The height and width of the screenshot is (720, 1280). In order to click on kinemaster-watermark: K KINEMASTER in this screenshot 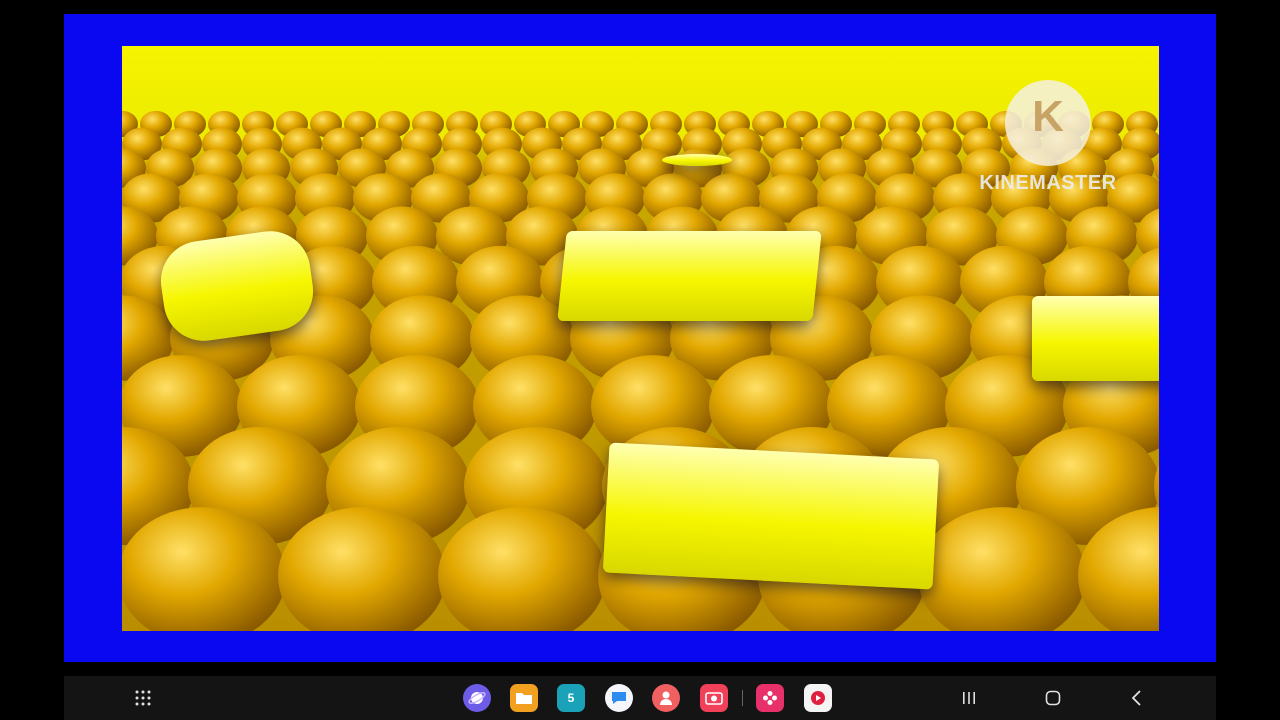, I will do `click(1048, 137)`.